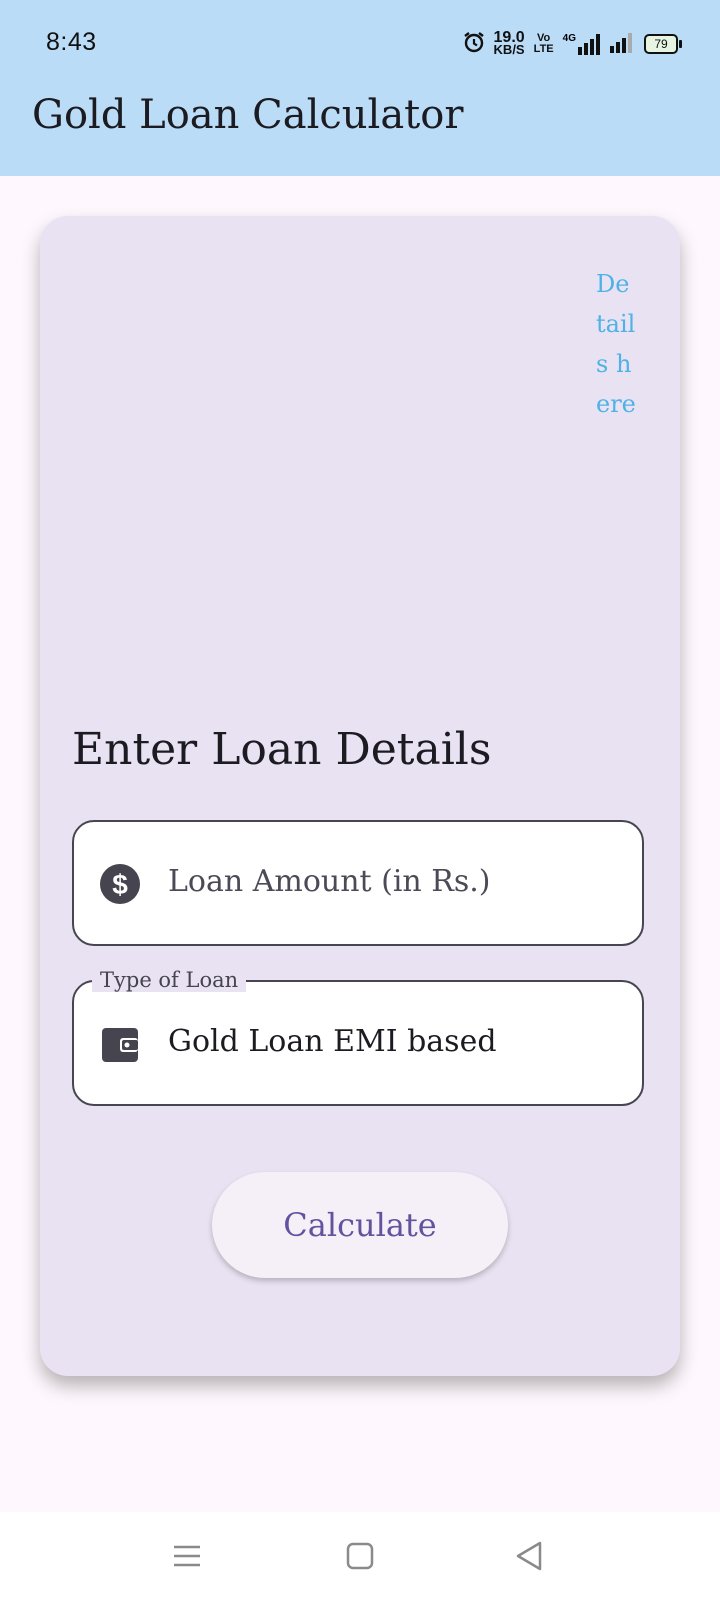 This screenshot has width=720, height=1600. What do you see at coordinates (530, 1556) in the screenshot?
I see `back-triangle-icon` at bounding box center [530, 1556].